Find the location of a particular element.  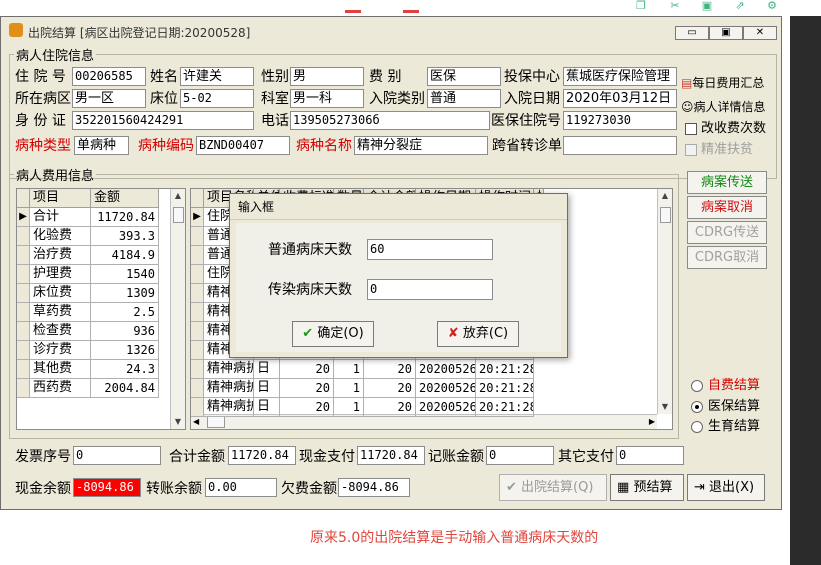

field-bed: 5-02 is located at coordinates (217, 98).